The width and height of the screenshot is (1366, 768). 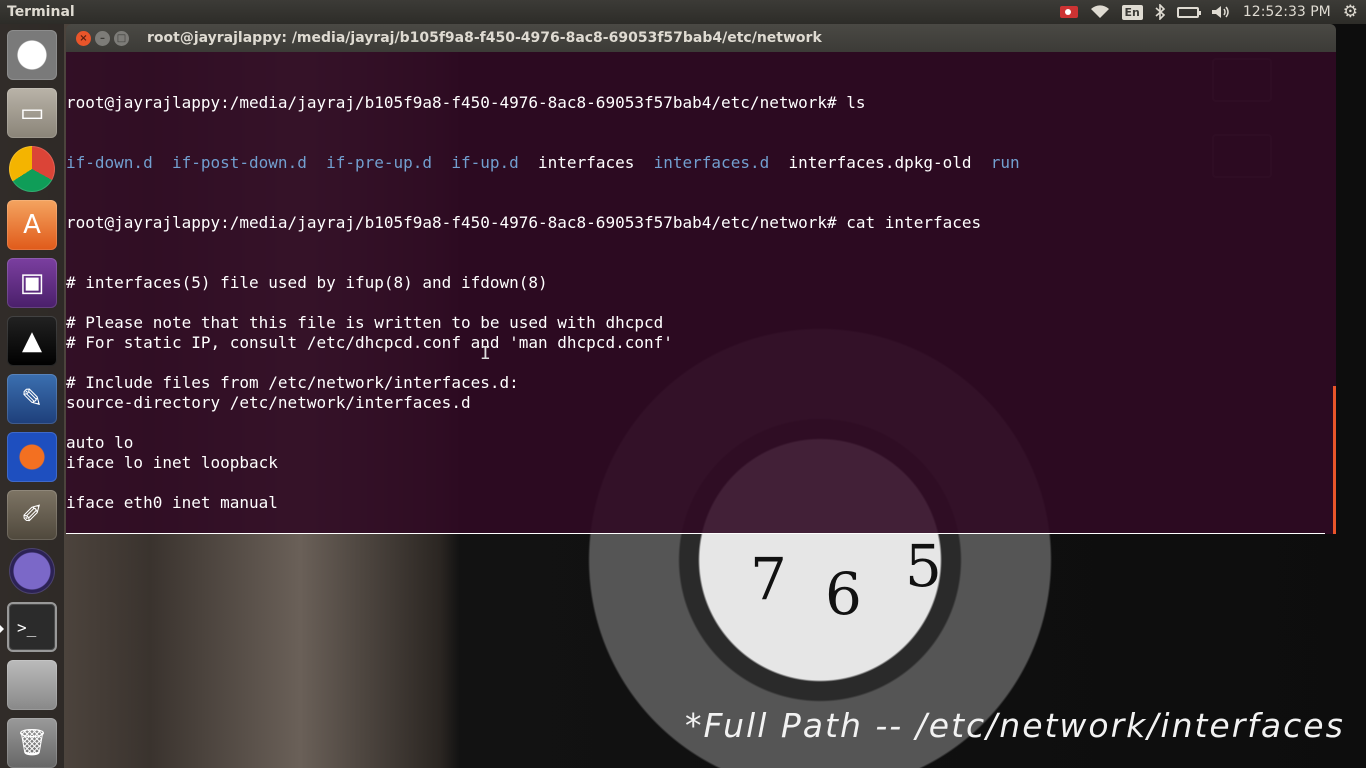 I want to click on mouse-ibeam-cursor: I, so click(x=485, y=353).